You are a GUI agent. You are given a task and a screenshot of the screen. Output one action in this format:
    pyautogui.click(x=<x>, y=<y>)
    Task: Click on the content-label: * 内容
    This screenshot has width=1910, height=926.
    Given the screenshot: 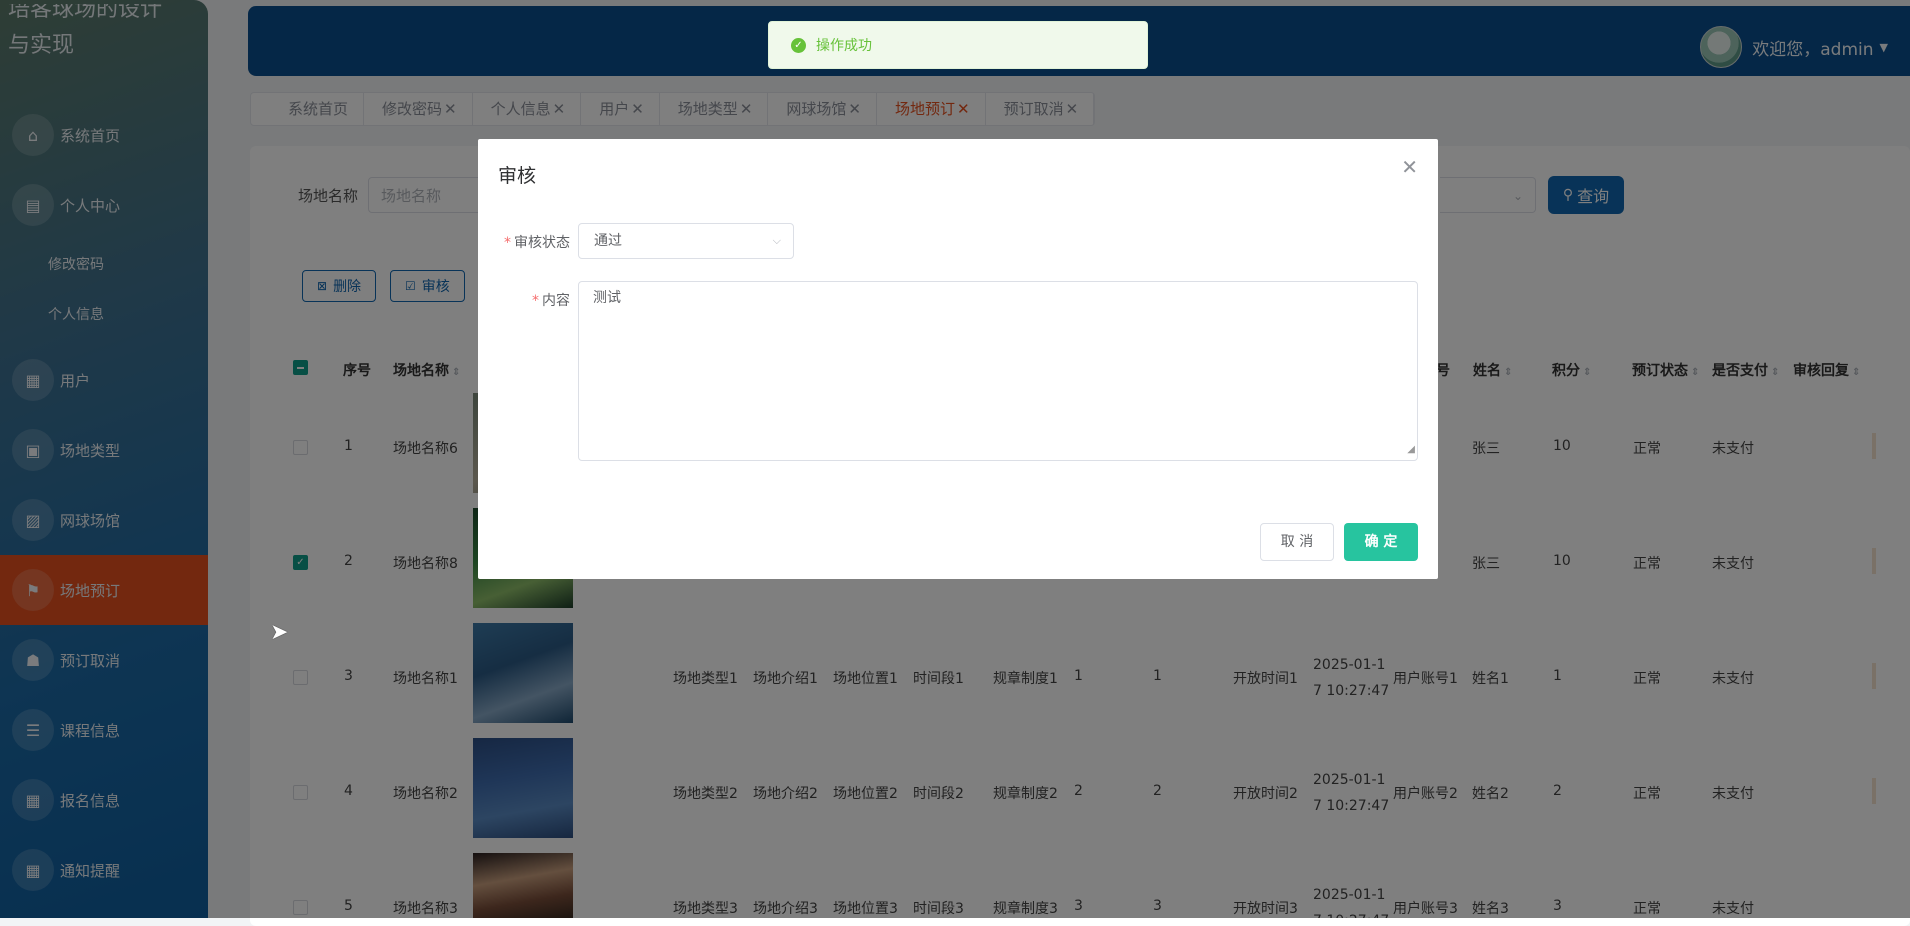 What is the action you would take?
    pyautogui.click(x=551, y=301)
    